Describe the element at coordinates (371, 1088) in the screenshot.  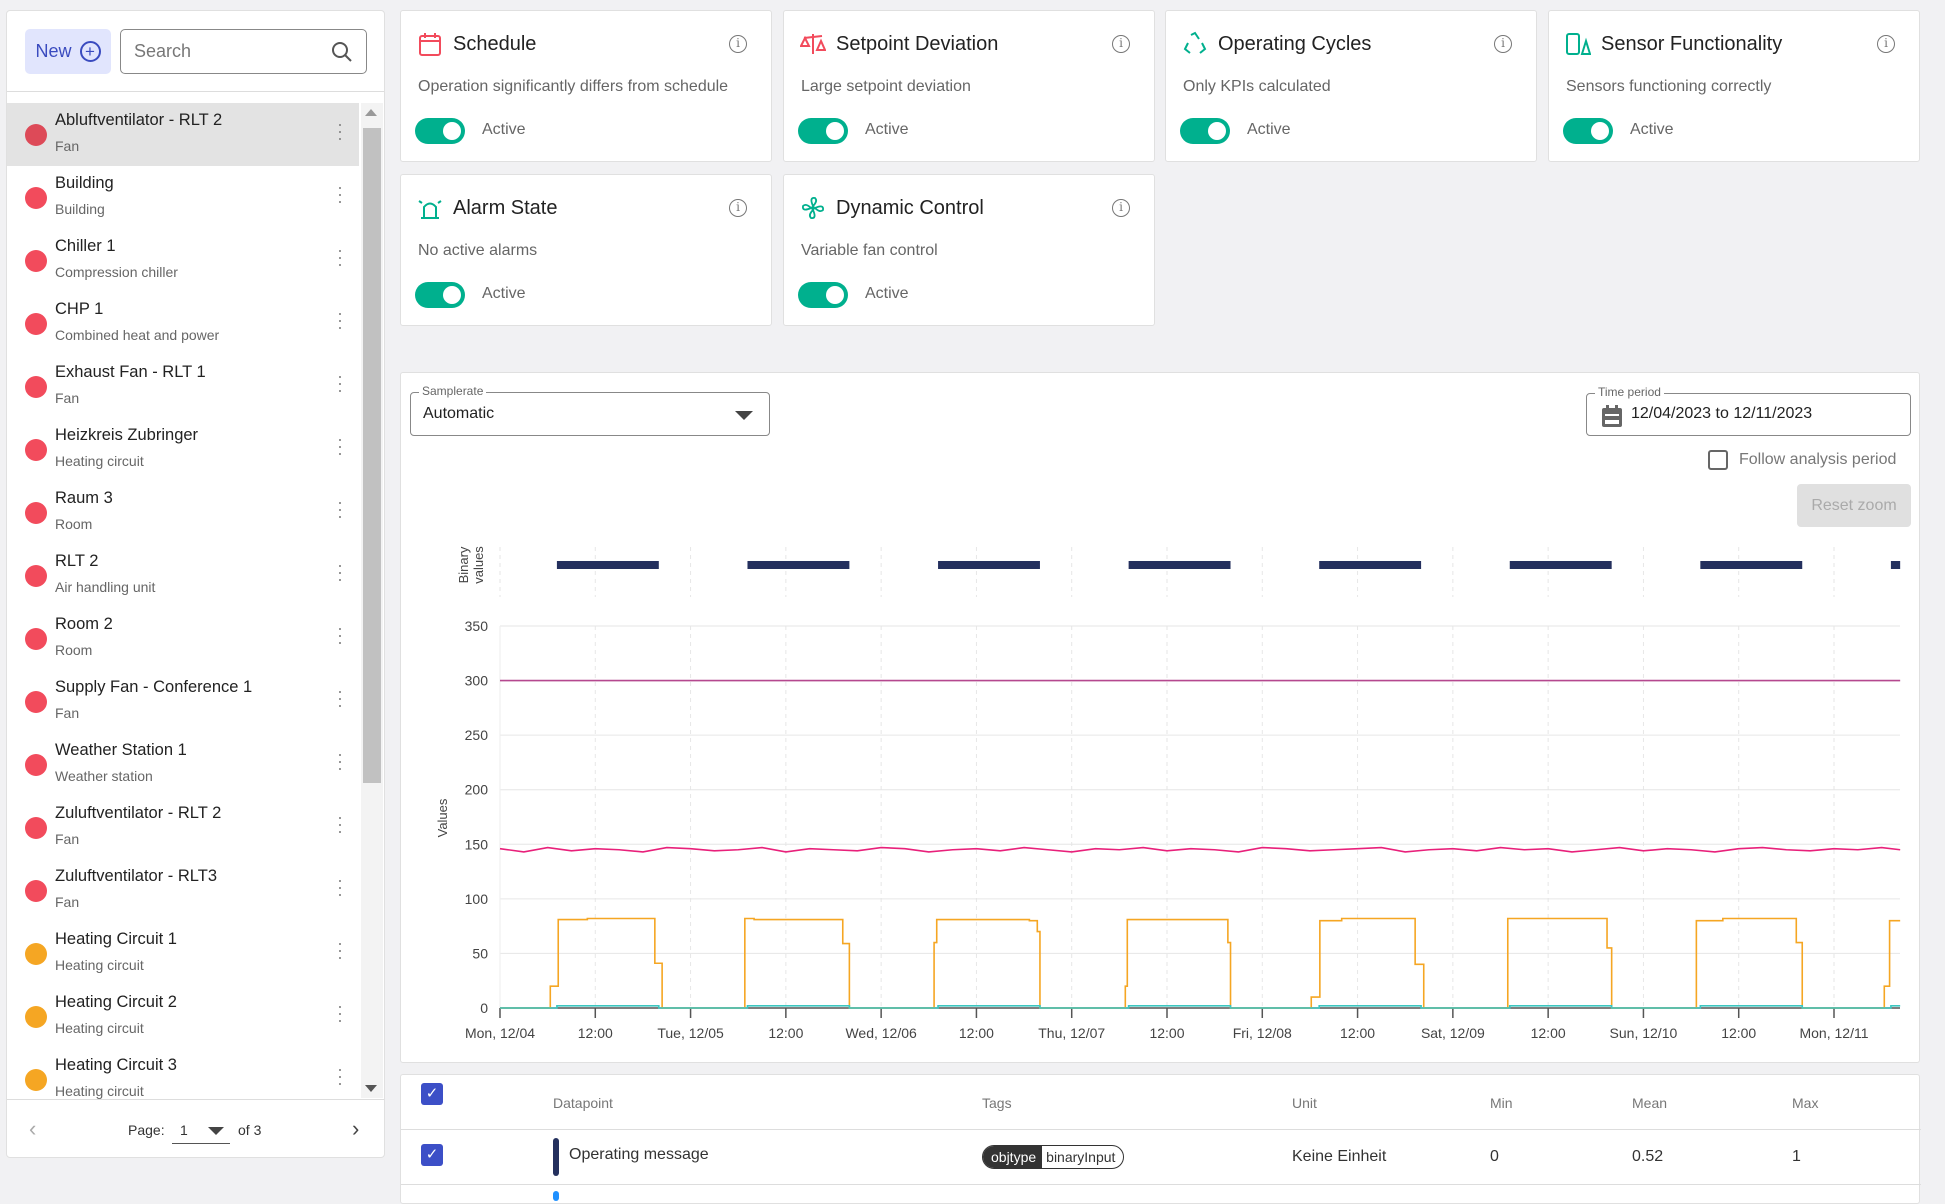
I see `scroll-down-arrow-icon` at that location.